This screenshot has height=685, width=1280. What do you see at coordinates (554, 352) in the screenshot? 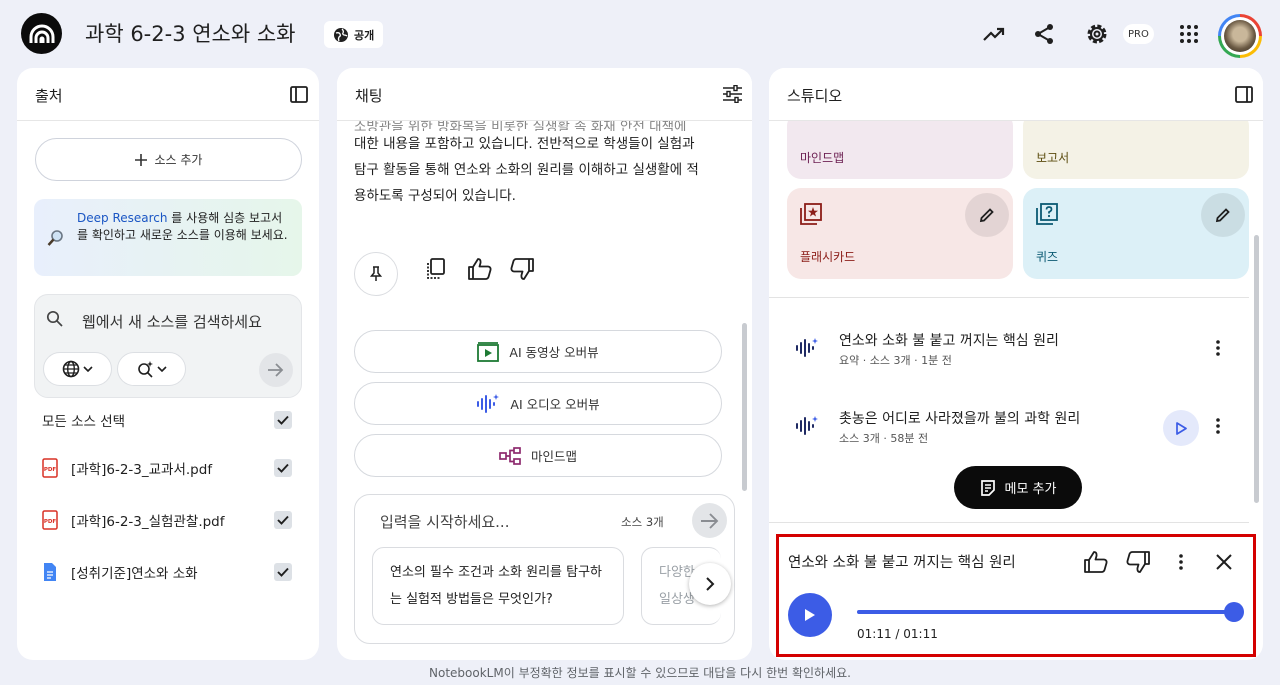
I see `video-overview-label: AI 동영상 오버뷰` at bounding box center [554, 352].